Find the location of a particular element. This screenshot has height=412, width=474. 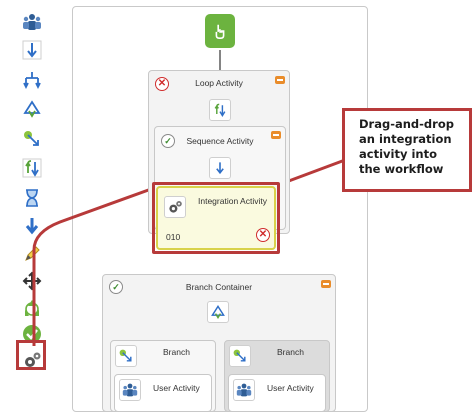

user-activity-right-box: User Activity is located at coordinates (277, 393).